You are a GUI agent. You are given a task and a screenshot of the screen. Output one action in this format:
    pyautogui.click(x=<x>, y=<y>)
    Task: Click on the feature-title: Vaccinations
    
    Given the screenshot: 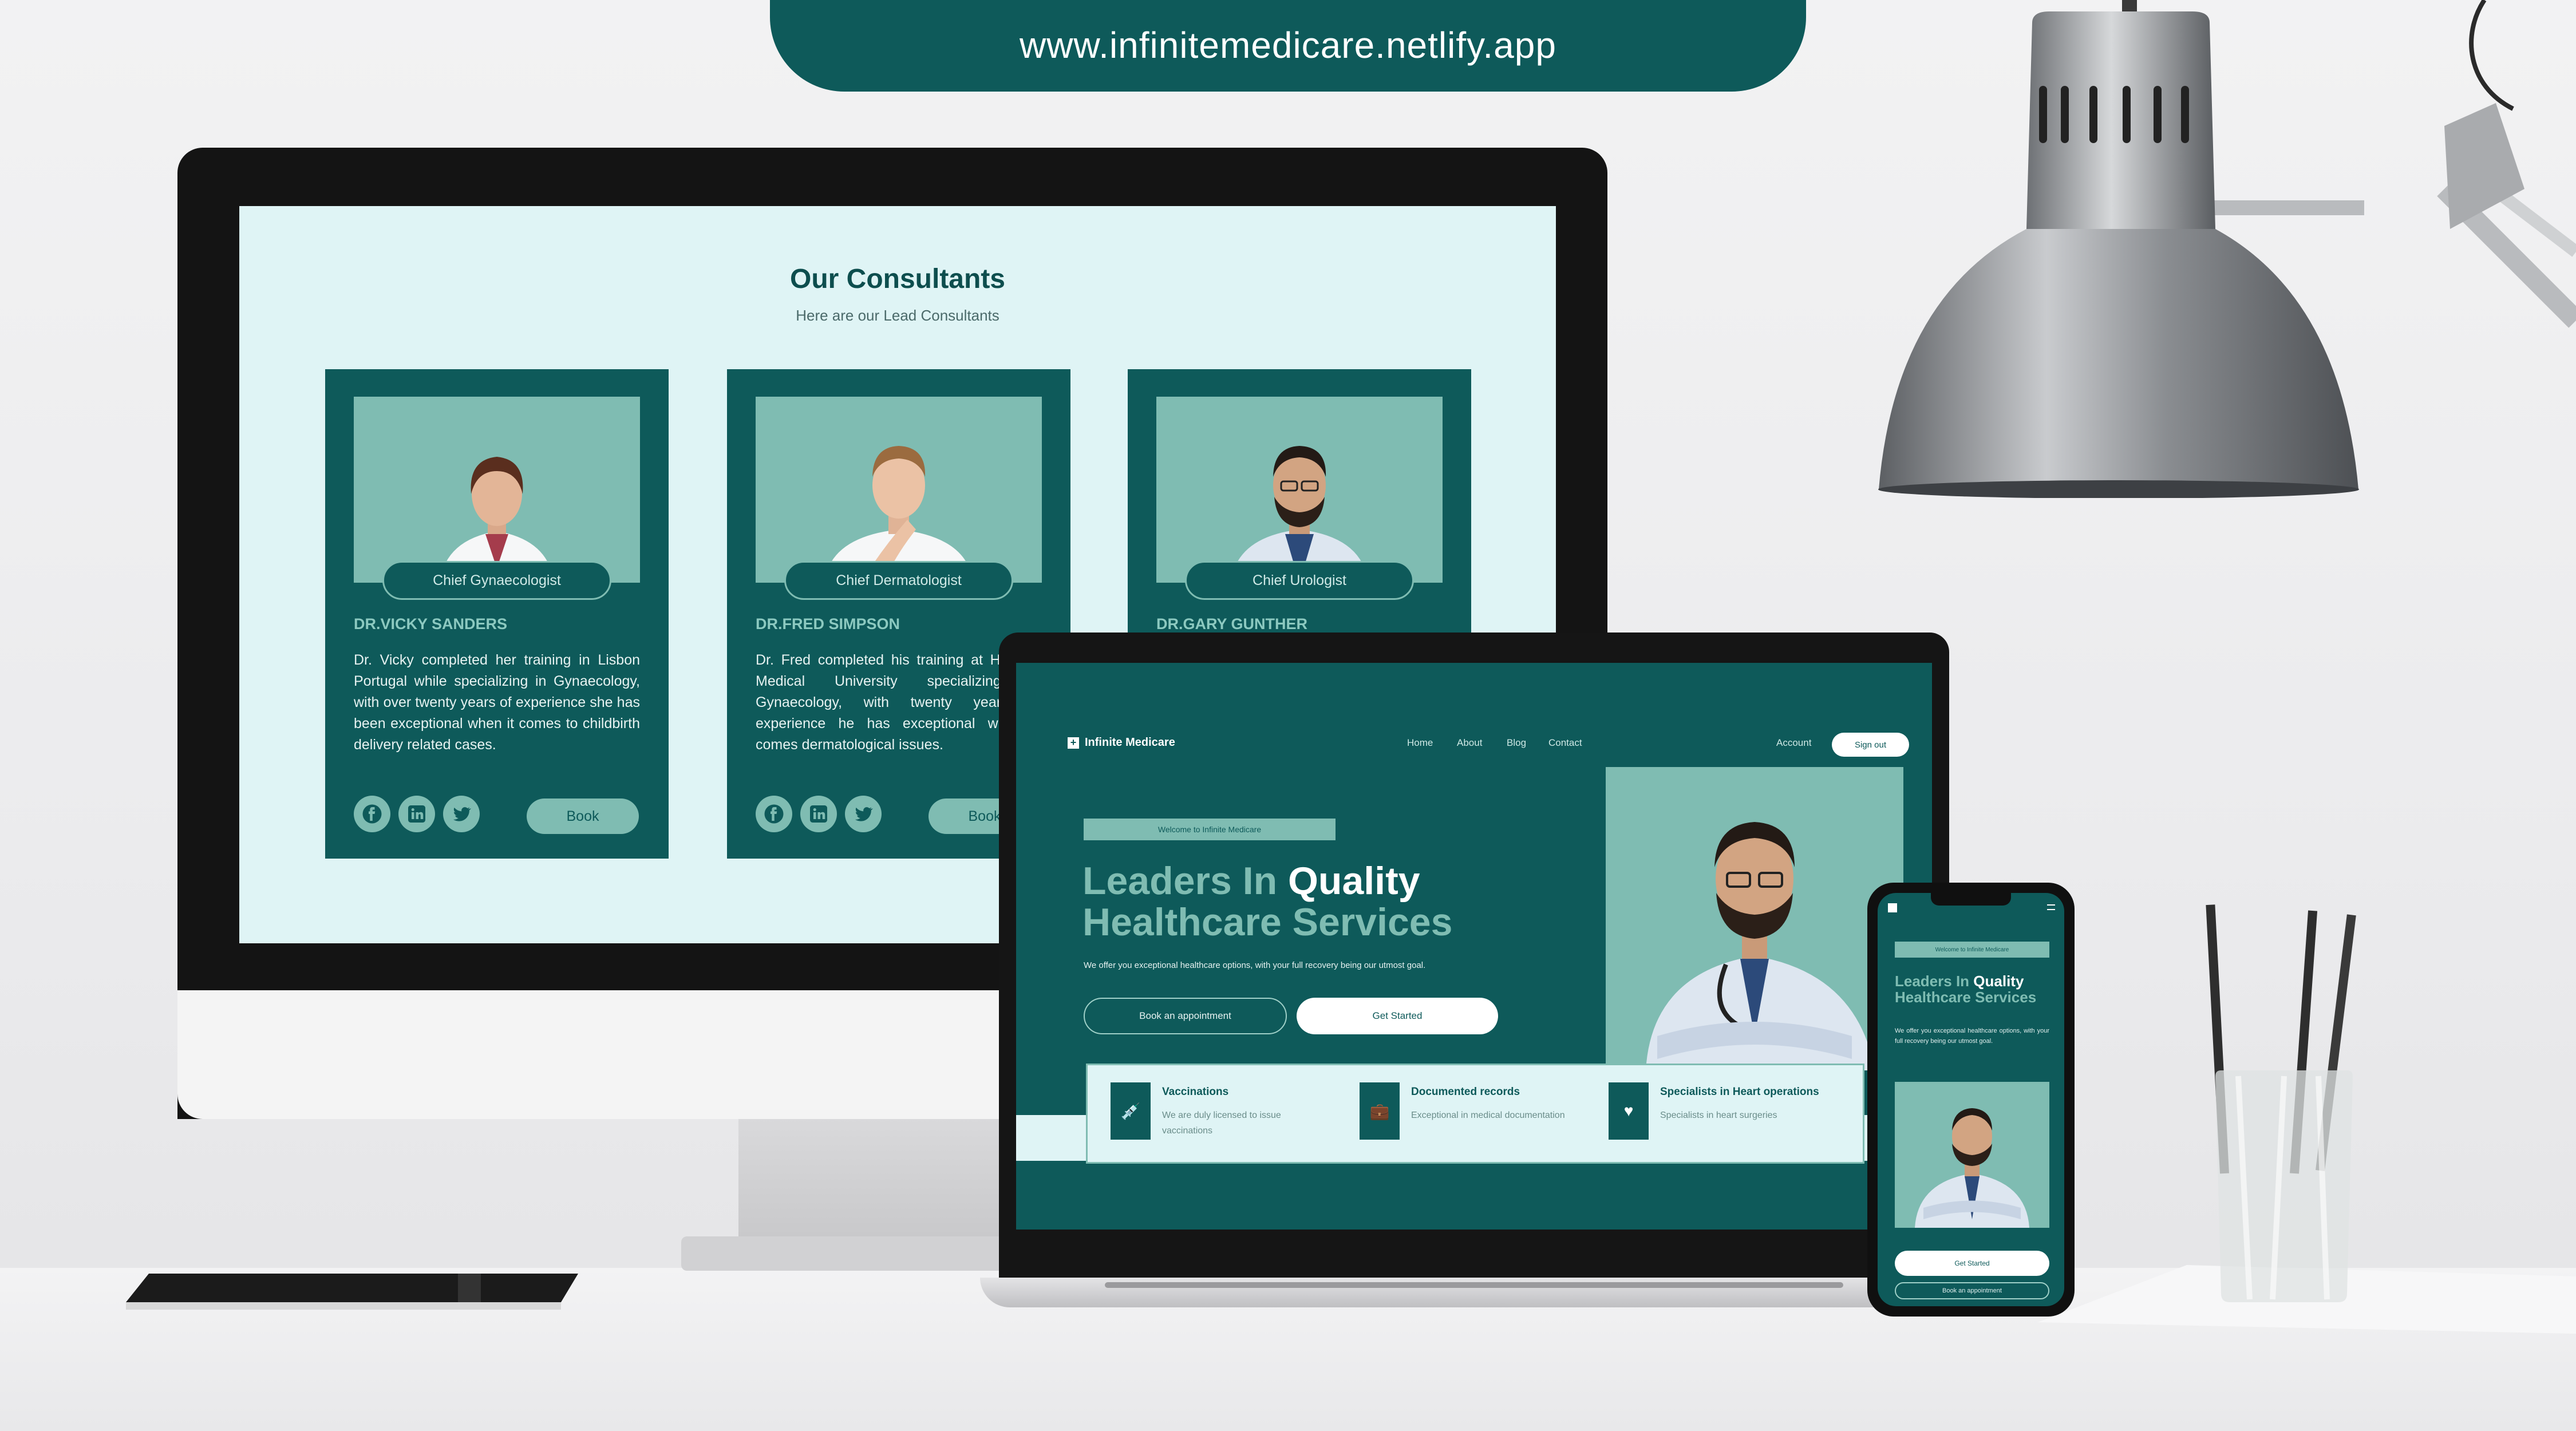 What is the action you would take?
    pyautogui.click(x=1195, y=1092)
    